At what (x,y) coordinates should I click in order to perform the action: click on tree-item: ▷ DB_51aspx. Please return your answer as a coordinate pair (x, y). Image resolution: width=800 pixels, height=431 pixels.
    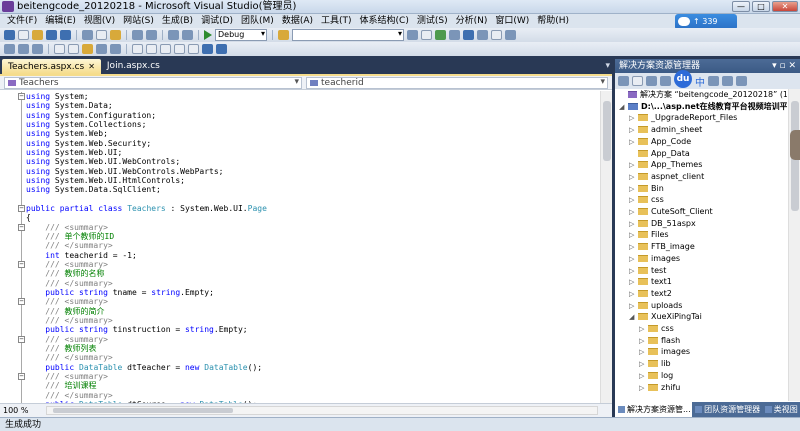
    Looking at the image, I should click on (662, 224).